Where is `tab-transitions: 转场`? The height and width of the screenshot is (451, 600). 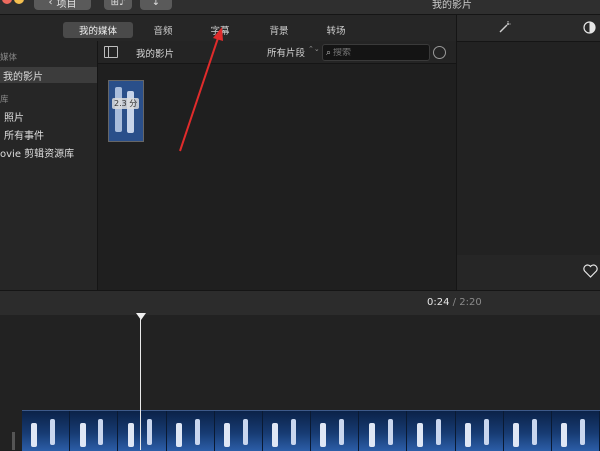 tab-transitions: 转场 is located at coordinates (336, 30).